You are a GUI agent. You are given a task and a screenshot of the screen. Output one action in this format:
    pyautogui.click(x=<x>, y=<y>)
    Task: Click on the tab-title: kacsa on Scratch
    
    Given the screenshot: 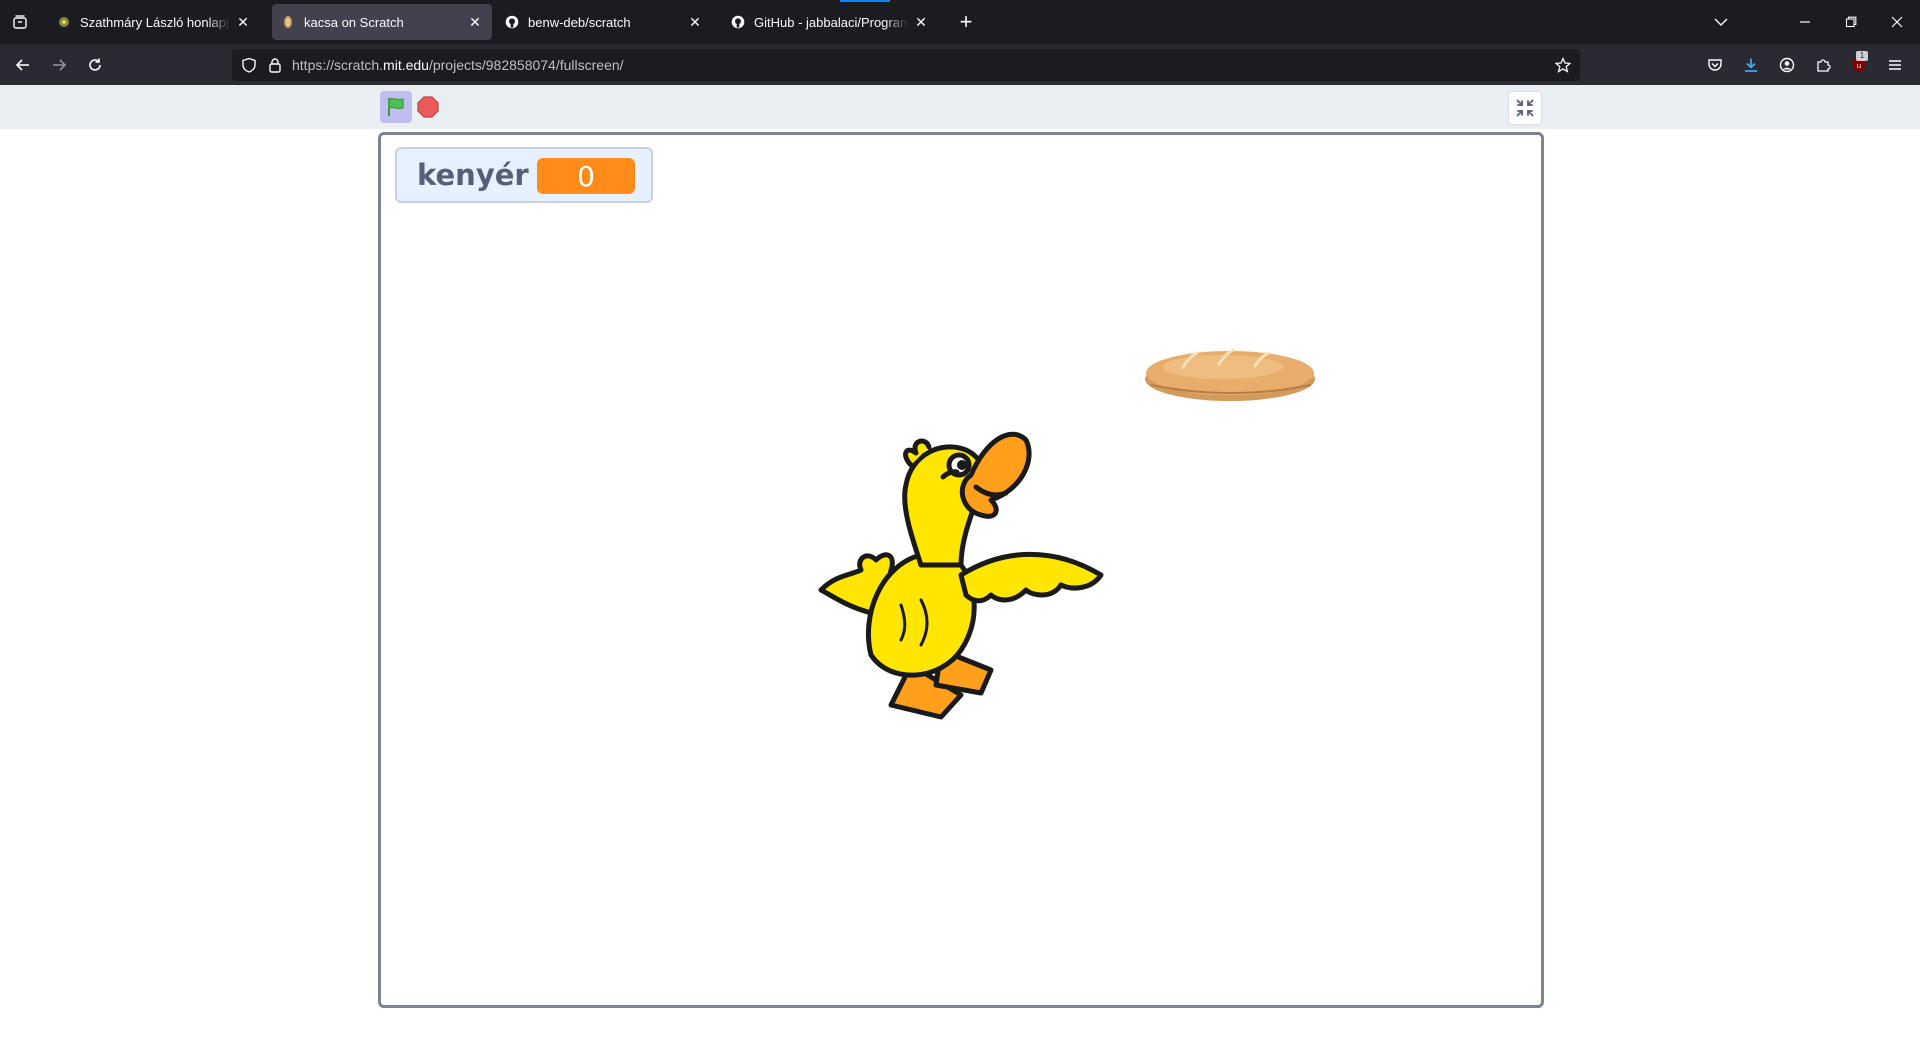 What is the action you would take?
    pyautogui.click(x=354, y=22)
    